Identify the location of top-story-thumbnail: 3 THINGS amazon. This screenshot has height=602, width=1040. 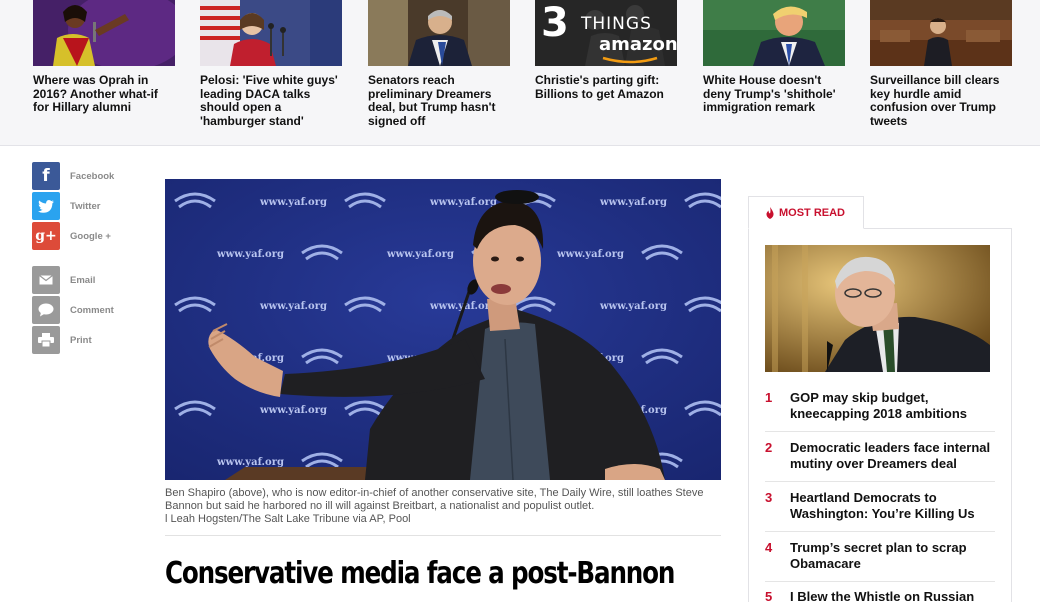
(606, 33).